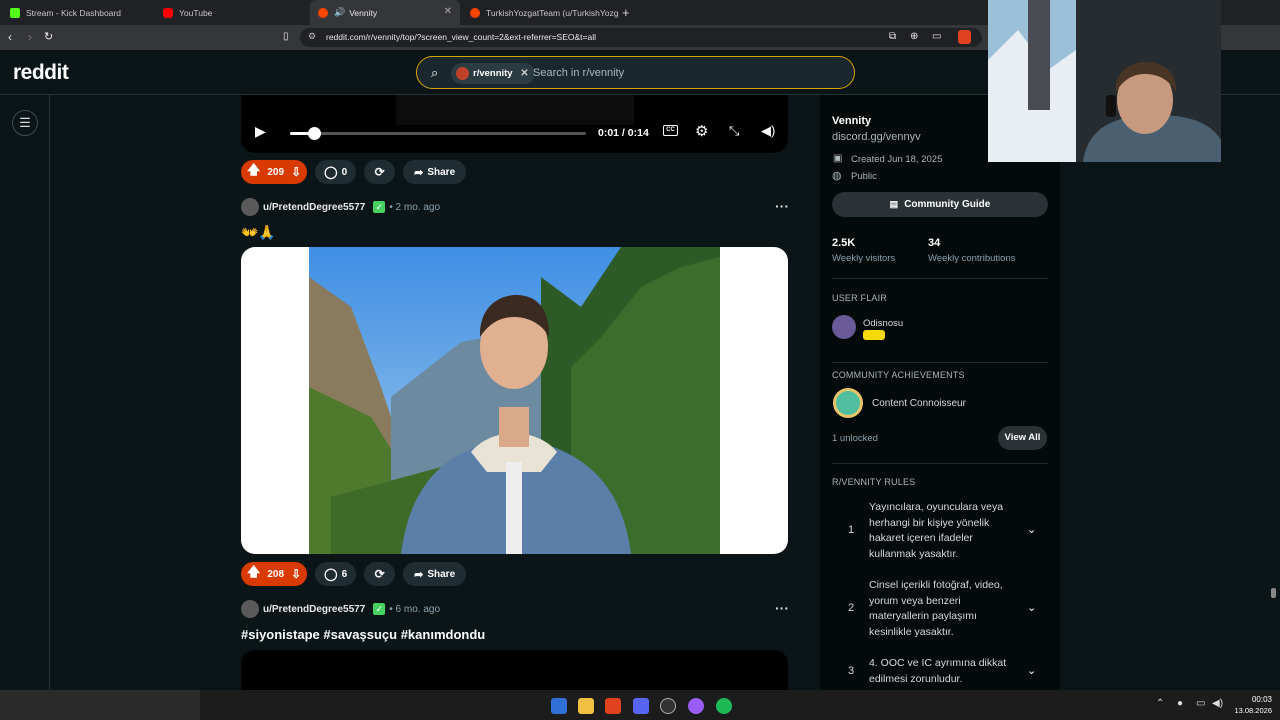 The height and width of the screenshot is (720, 1280). What do you see at coordinates (379, 207) in the screenshot?
I see `flair-icon: ✓` at bounding box center [379, 207].